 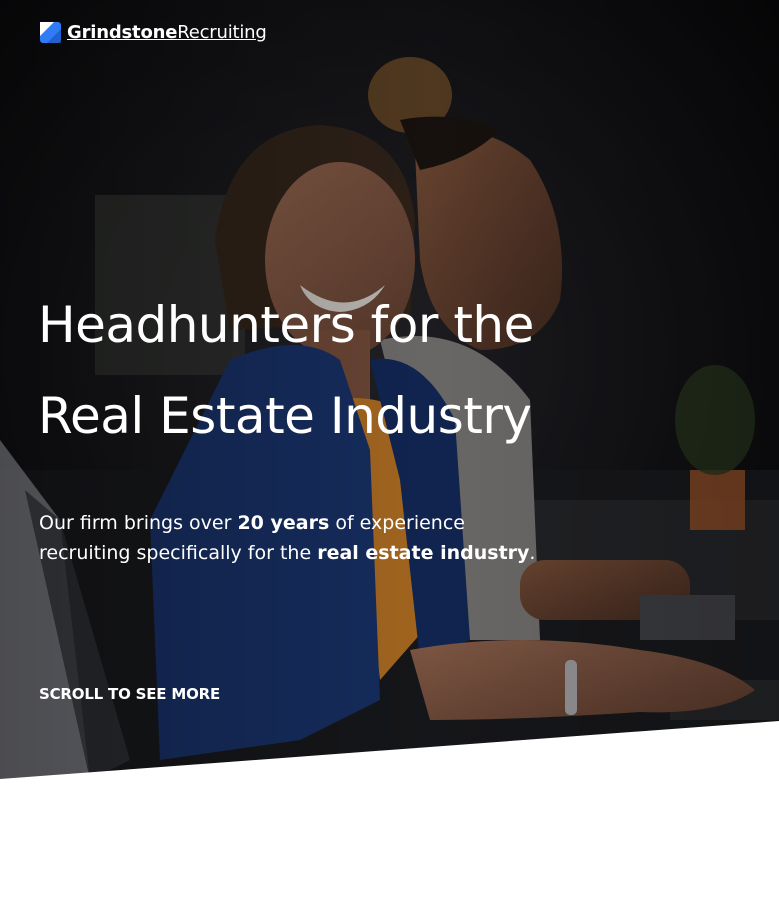 I want to click on grindstone-logo-mark-icon, so click(x=50, y=32).